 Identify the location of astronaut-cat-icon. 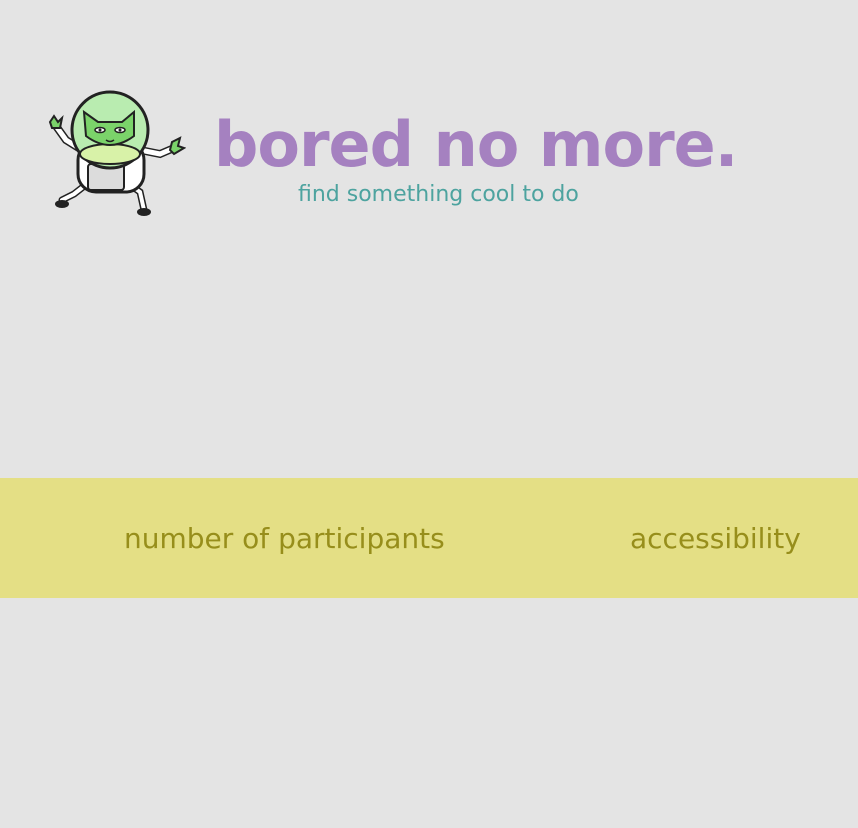
(117, 153).